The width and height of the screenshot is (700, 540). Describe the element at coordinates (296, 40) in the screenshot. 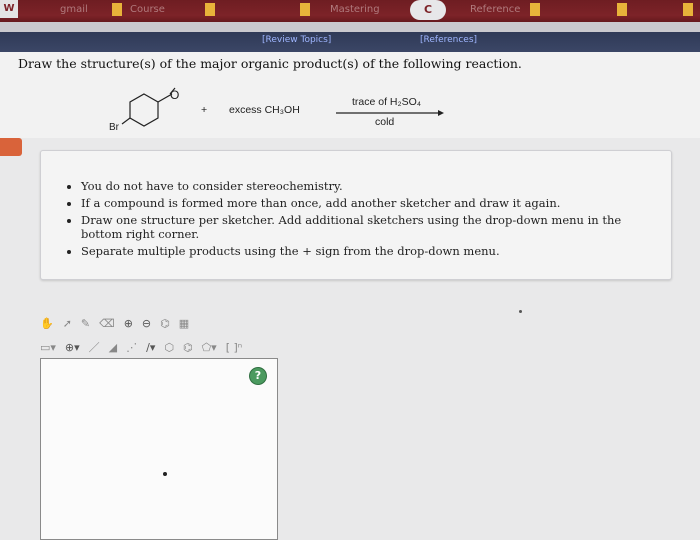

I see `review-topics-link: [Review Topics]` at that location.